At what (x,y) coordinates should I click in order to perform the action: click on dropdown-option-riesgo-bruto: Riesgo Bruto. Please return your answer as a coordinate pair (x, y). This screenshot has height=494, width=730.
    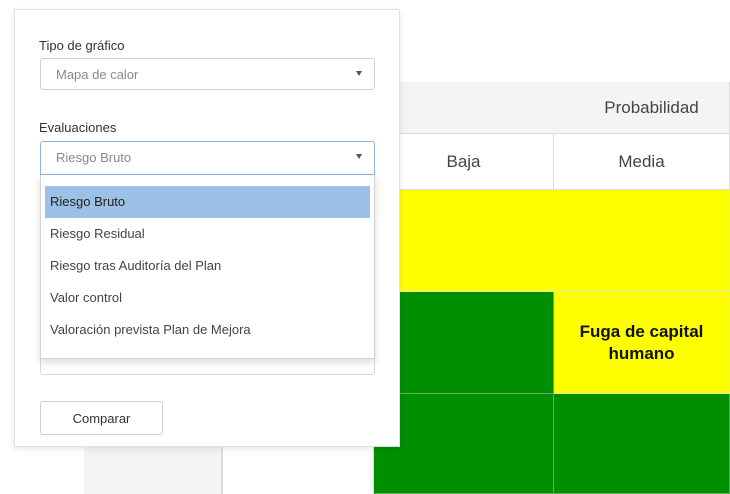
    Looking at the image, I should click on (207, 202).